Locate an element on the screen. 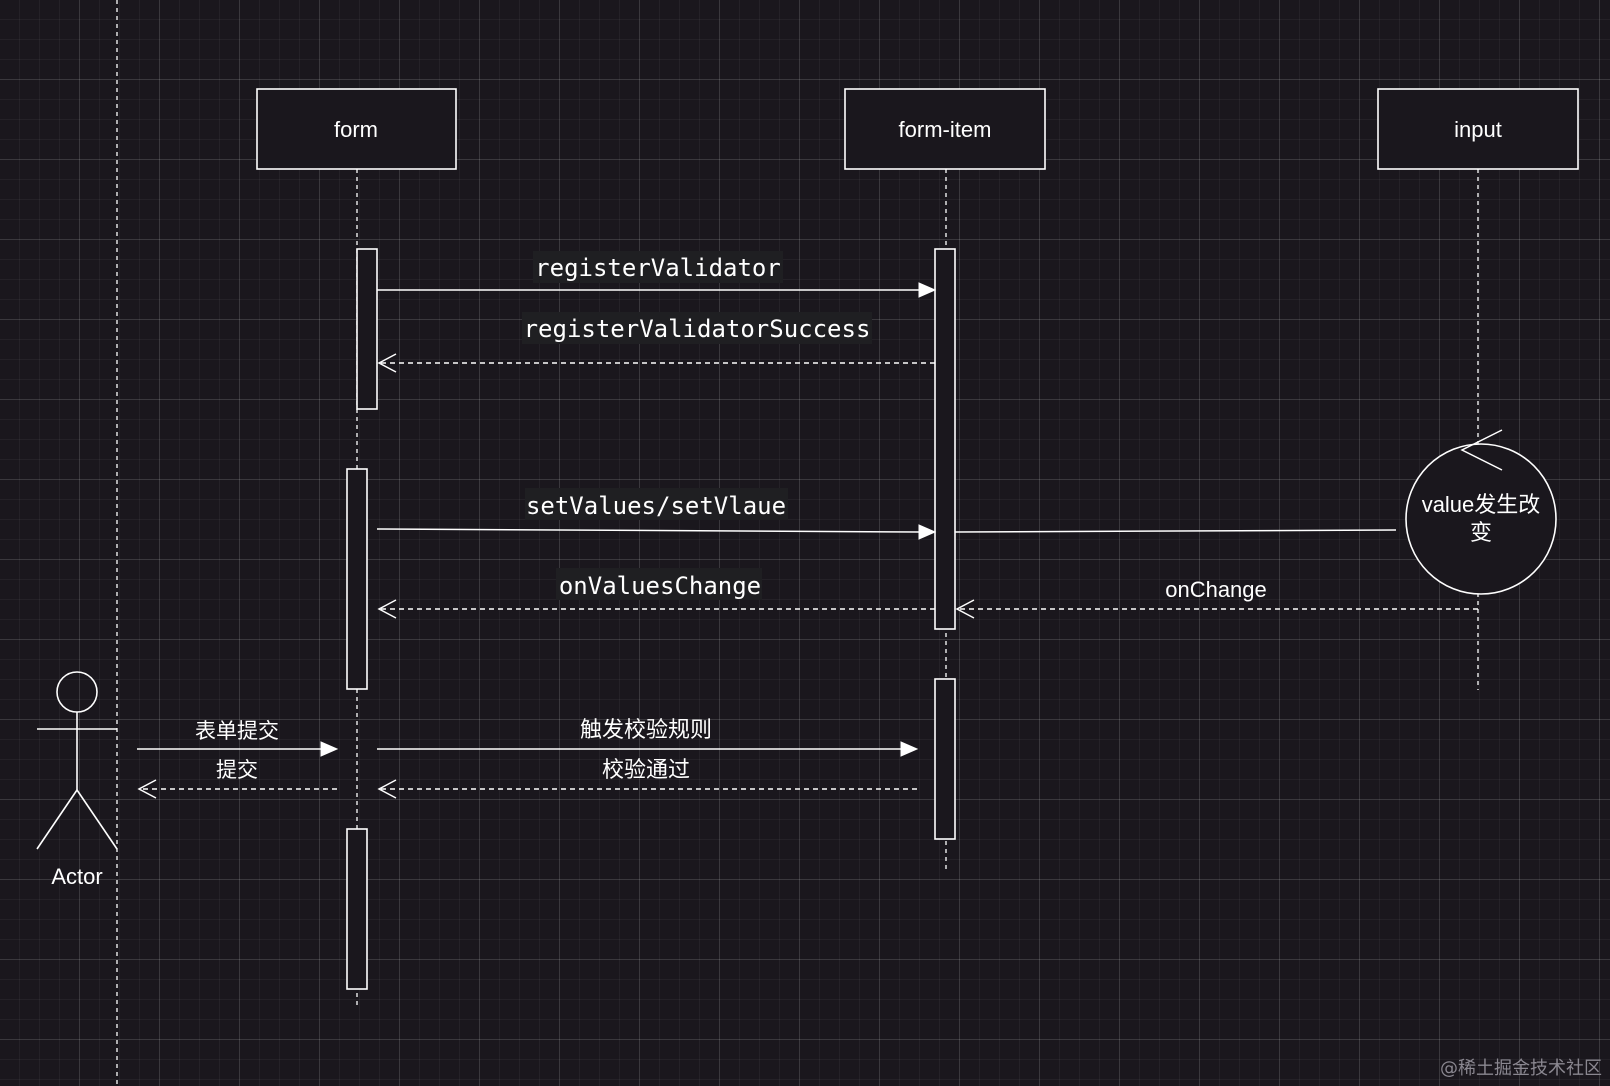  trigger-validation-label: 触发校验规则 is located at coordinates (646, 729).